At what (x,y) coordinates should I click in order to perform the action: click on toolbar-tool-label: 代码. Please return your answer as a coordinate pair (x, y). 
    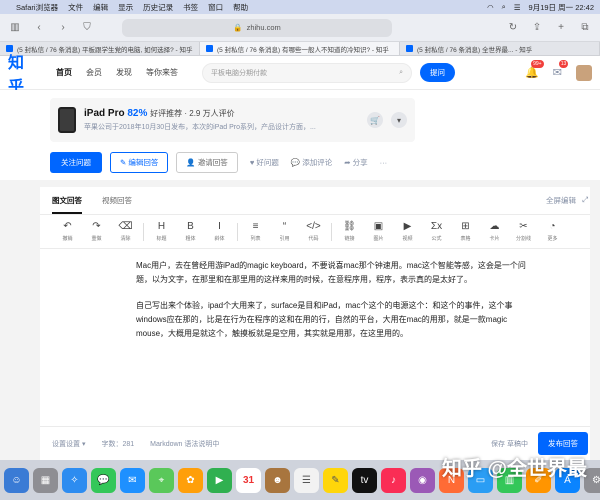
    Looking at the image, I should click on (313, 239).